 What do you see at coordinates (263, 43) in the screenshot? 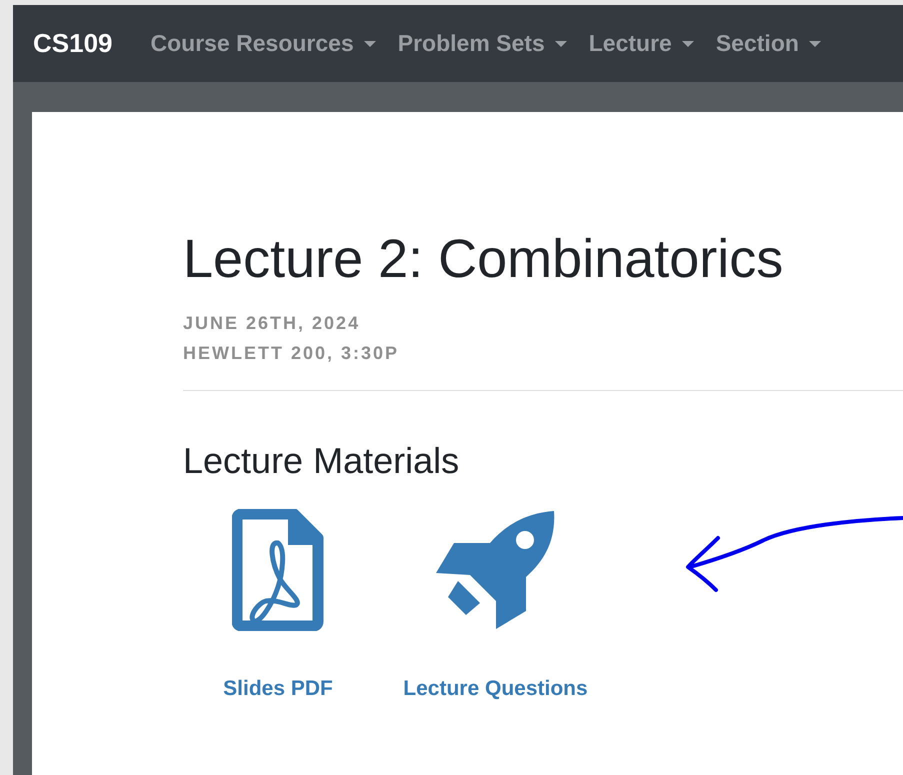
I see `nav-menu: Course Resources` at bounding box center [263, 43].